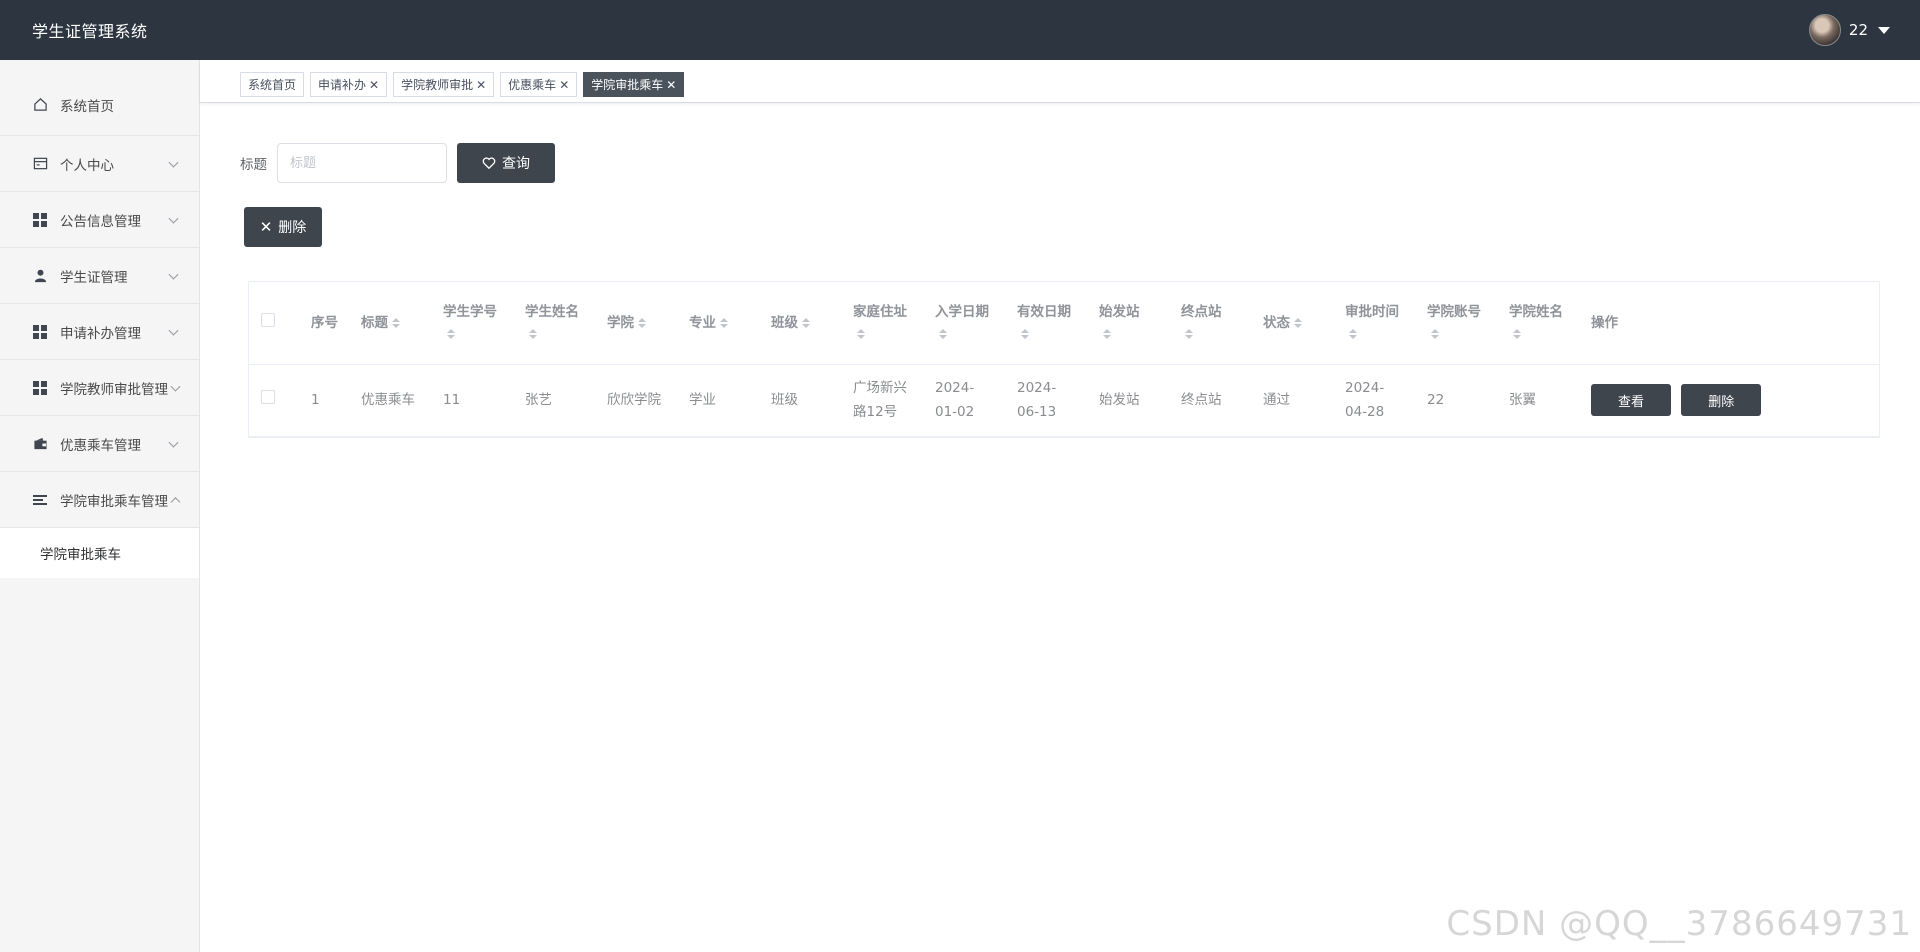 The height and width of the screenshot is (952, 1920). I want to click on grid-icon, so click(40, 220).